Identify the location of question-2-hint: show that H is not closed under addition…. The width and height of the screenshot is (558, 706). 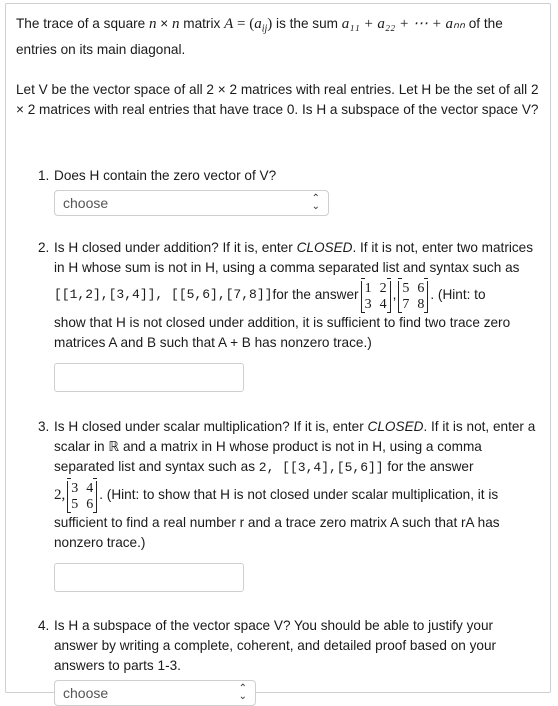
(282, 332).